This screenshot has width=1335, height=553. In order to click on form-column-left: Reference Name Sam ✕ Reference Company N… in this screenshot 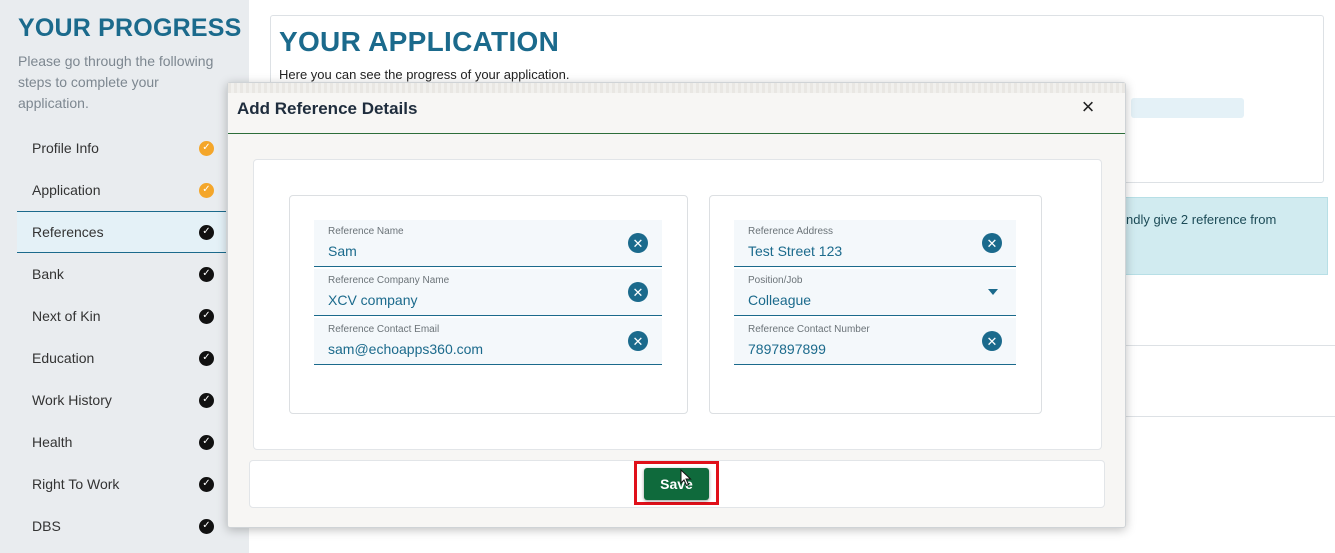, I will do `click(488, 304)`.